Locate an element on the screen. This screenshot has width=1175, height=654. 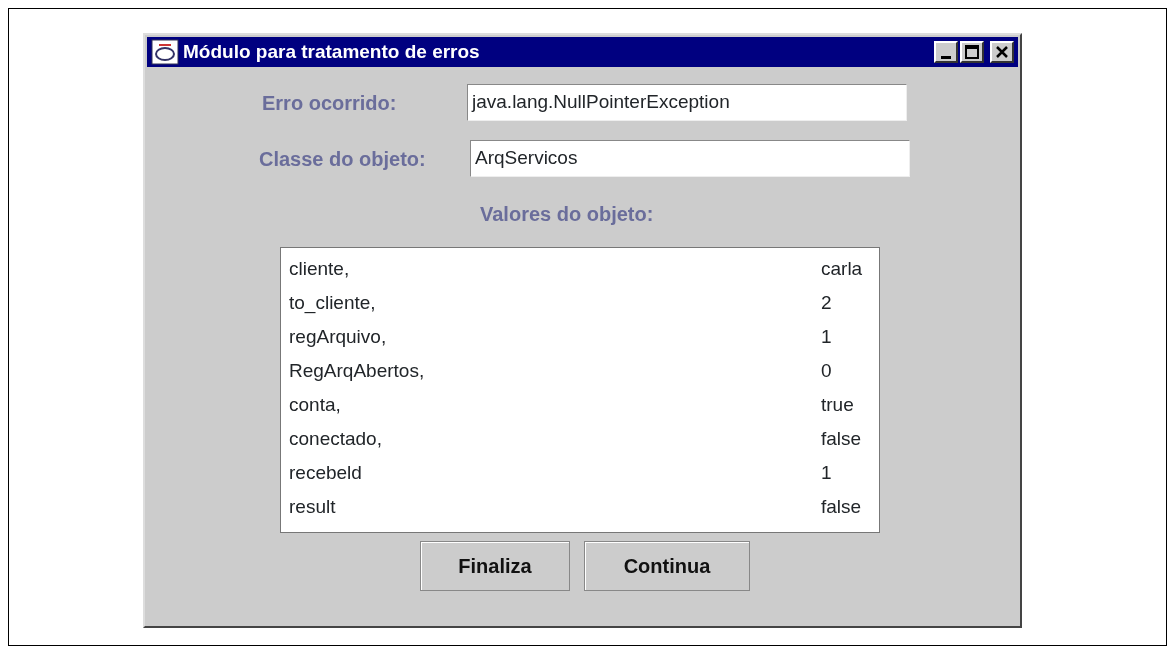
maximize-button is located at coordinates (972, 52).